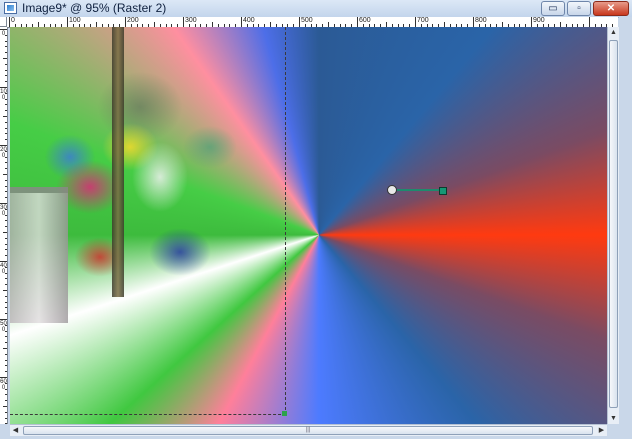 The height and width of the screenshot is (439, 632). Describe the element at coordinates (3, 22) in the screenshot. I see `ruler-corner` at that location.